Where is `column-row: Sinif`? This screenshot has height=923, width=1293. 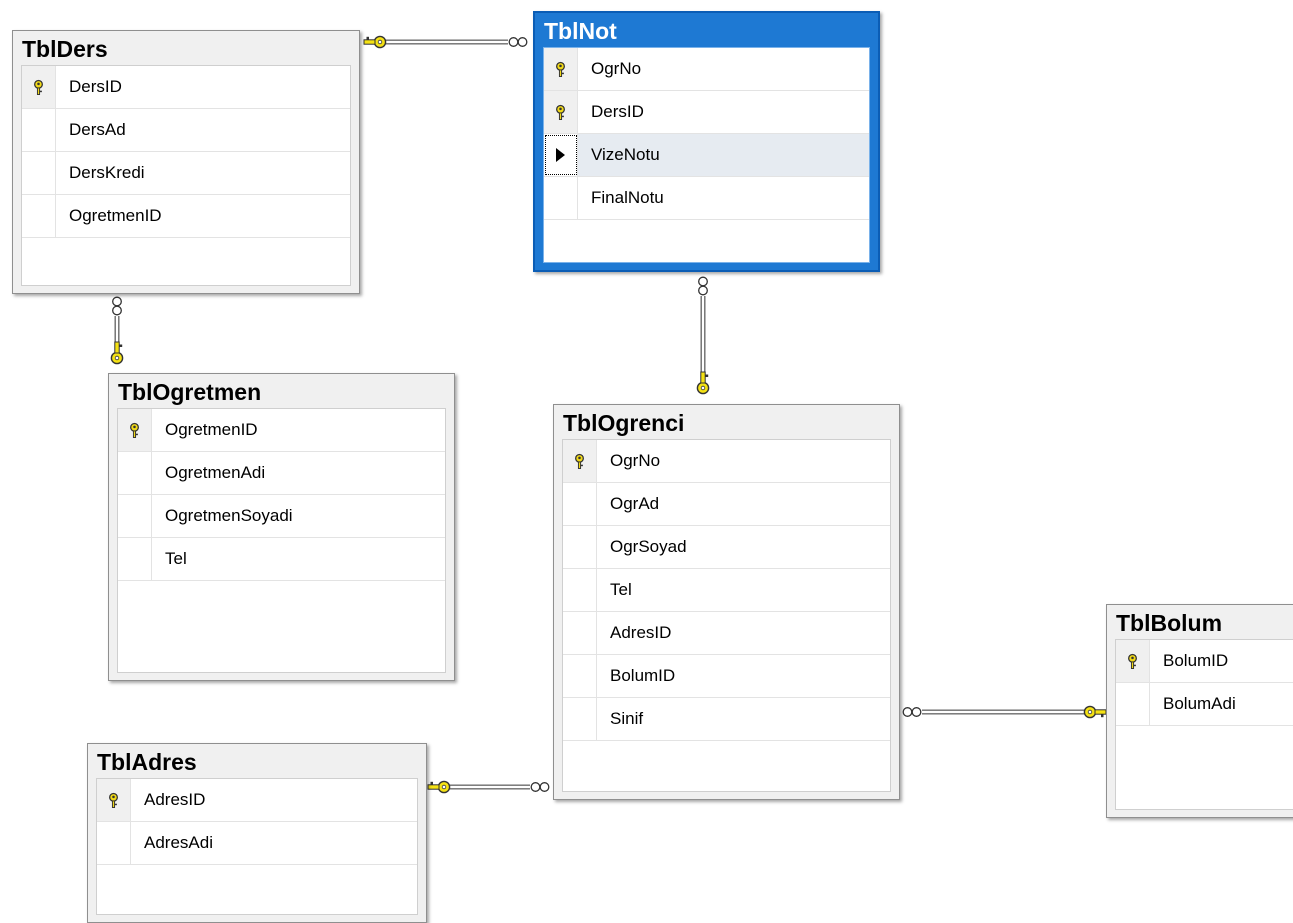 column-row: Sinif is located at coordinates (726, 719).